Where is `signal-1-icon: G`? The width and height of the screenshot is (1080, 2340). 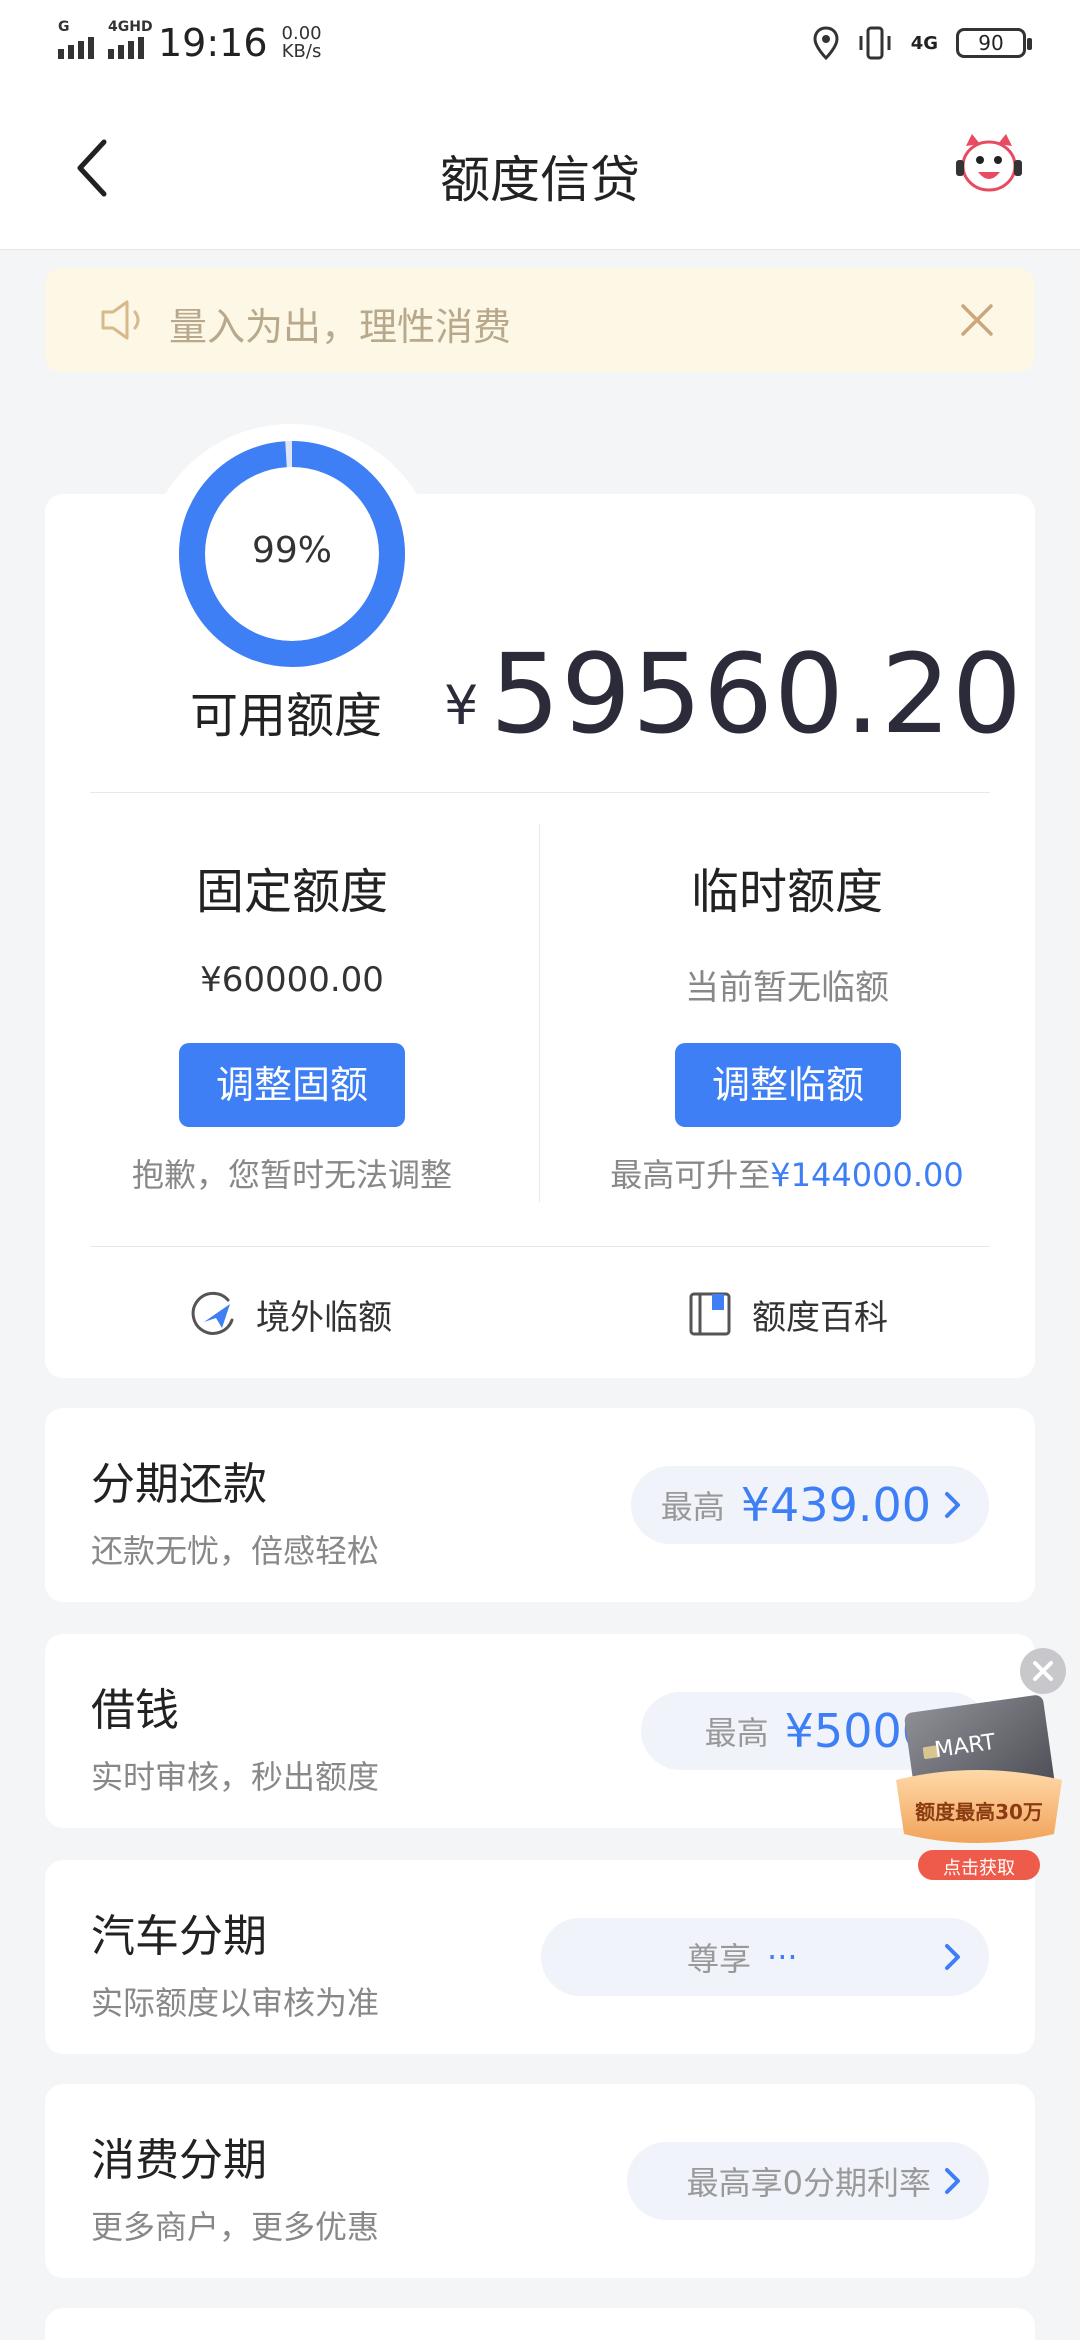
signal-1-icon: G is located at coordinates (76, 39).